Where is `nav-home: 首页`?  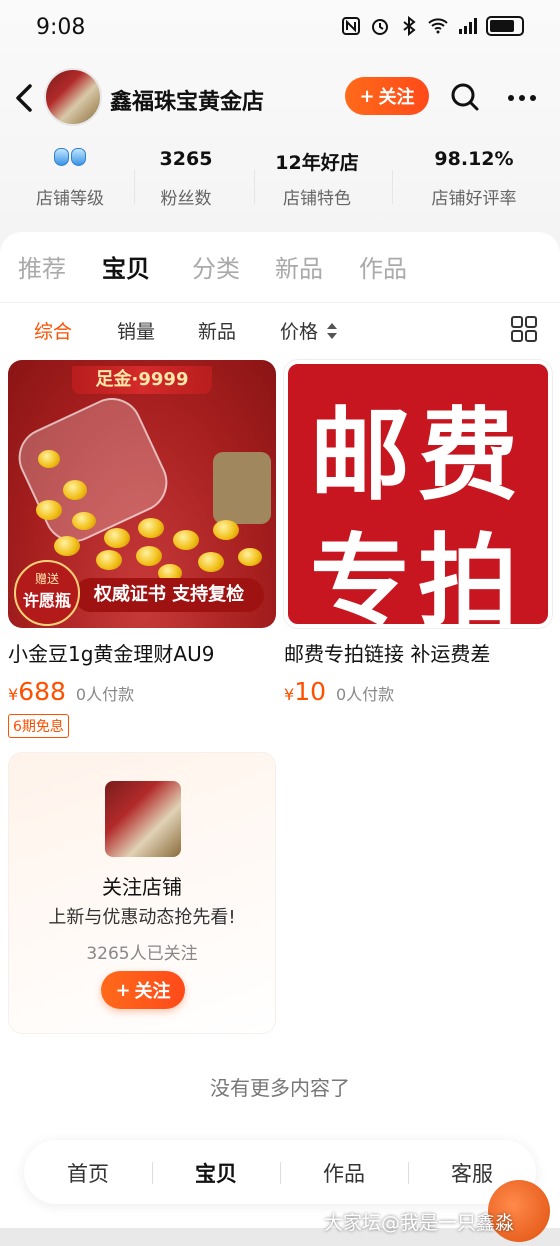
nav-home: 首页 is located at coordinates (88, 1173).